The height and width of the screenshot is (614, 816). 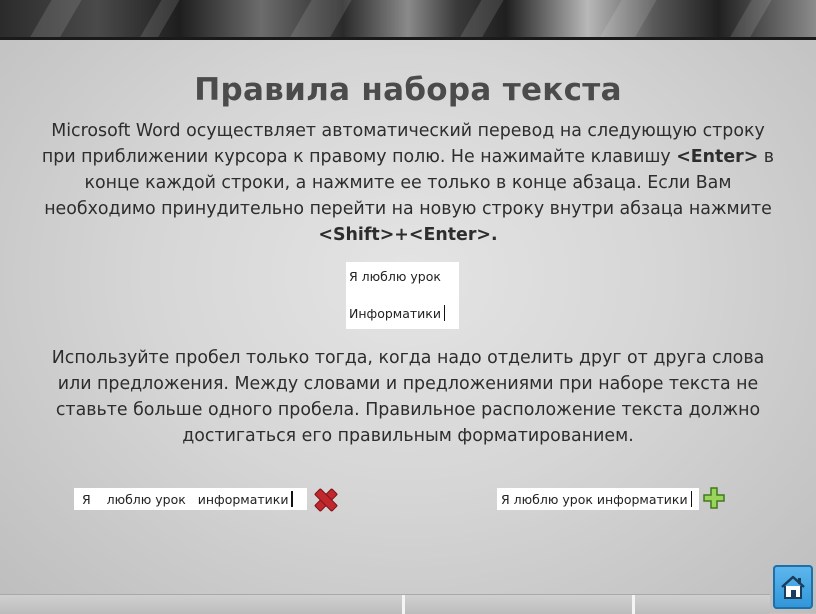 What do you see at coordinates (395, 313) in the screenshot?
I see `example-line-2-text: Информатики` at bounding box center [395, 313].